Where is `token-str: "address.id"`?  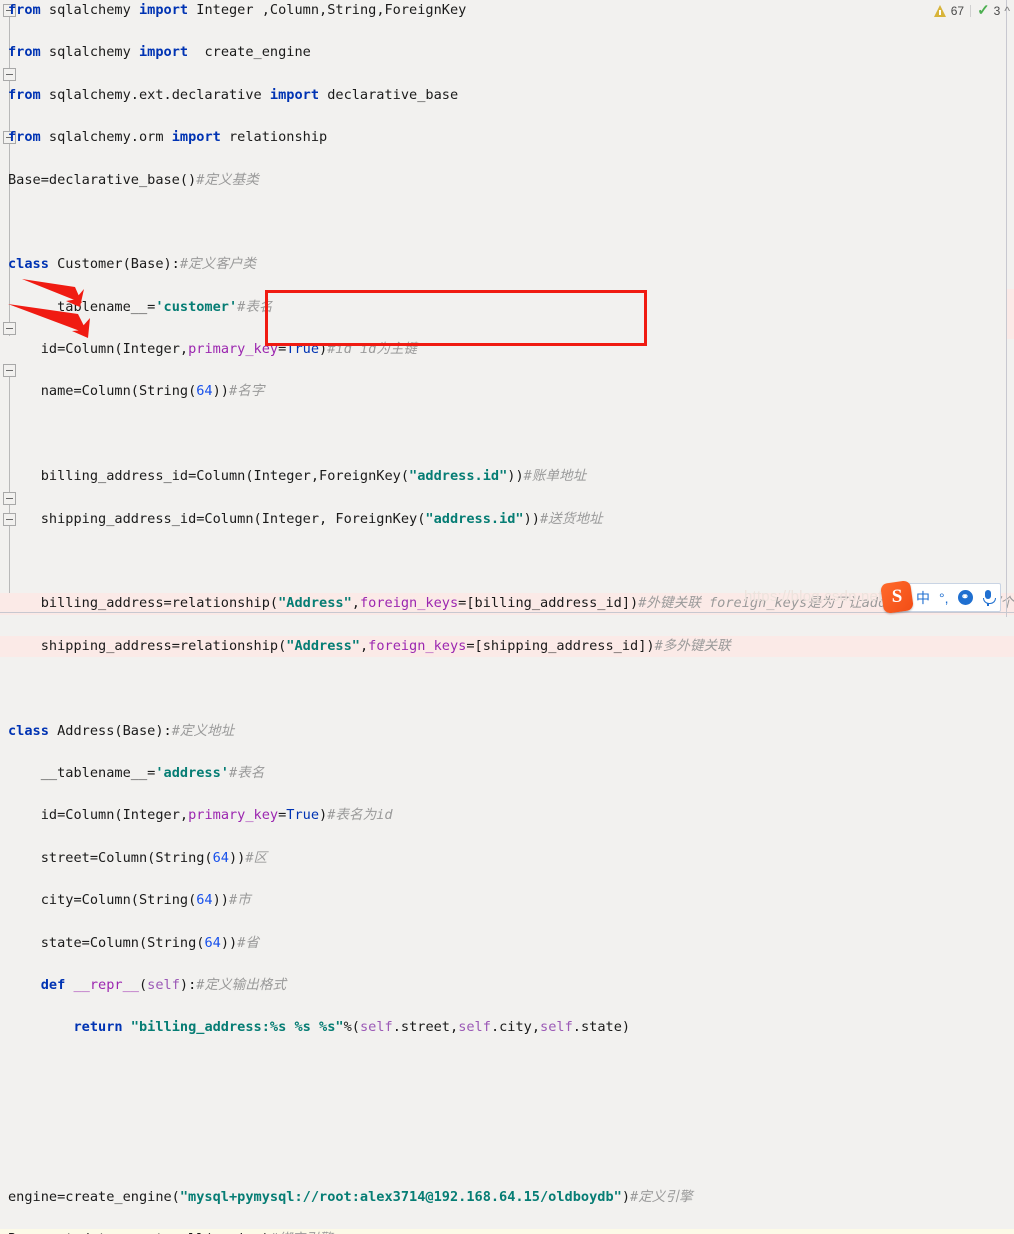 token-str: "address.id" is located at coordinates (458, 476).